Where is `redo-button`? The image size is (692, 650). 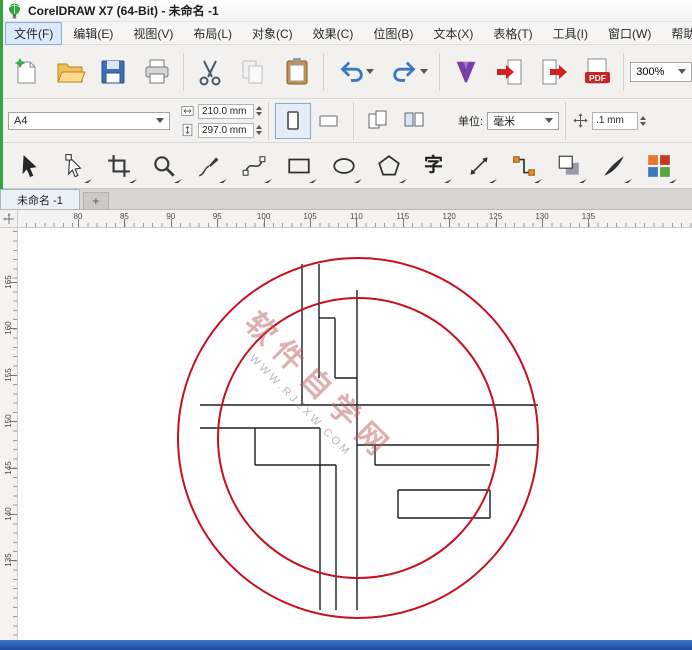
redo-button is located at coordinates (409, 72).